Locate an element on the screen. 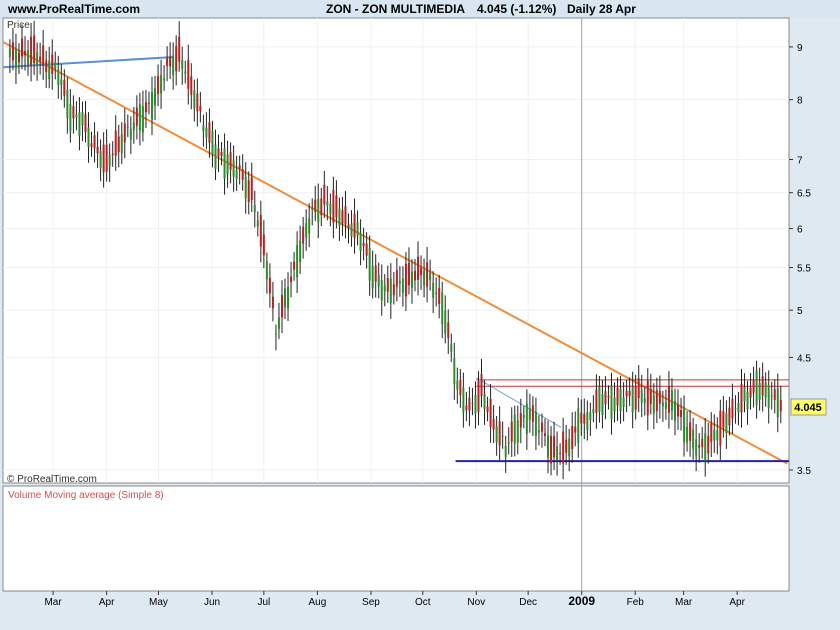 Image resolution: width=840 pixels, height=630 pixels. x-tick-label: Nov is located at coordinates (476, 602).